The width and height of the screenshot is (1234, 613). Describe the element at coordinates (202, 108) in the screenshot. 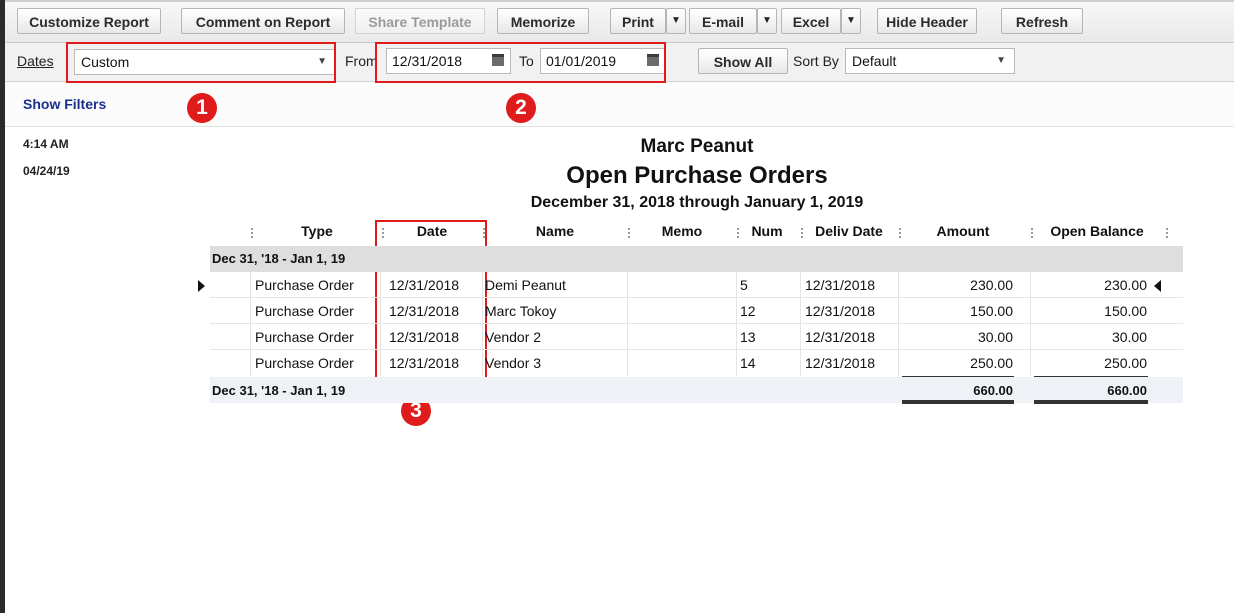

I see `annotation-badge-1: 1` at that location.